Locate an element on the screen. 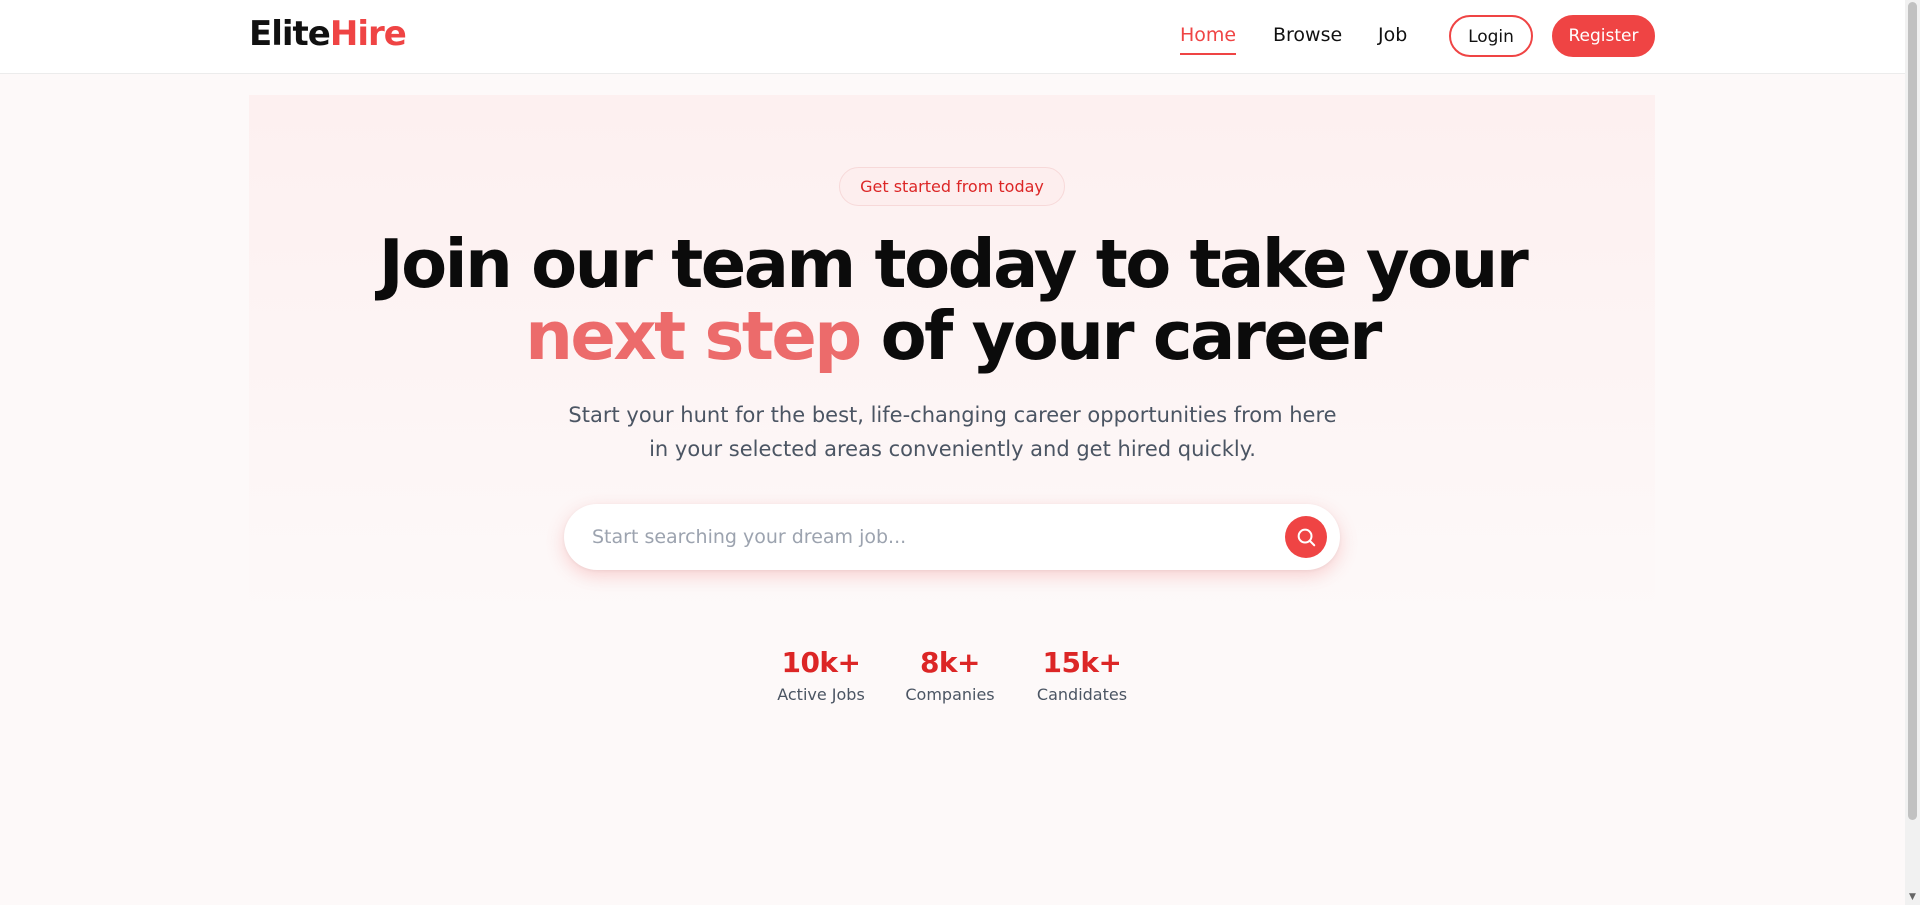 The image size is (1920, 905). search-button is located at coordinates (1306, 537).